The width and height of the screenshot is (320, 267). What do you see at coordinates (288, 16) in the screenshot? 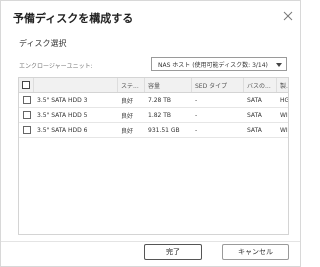
I see `close-icon` at bounding box center [288, 16].